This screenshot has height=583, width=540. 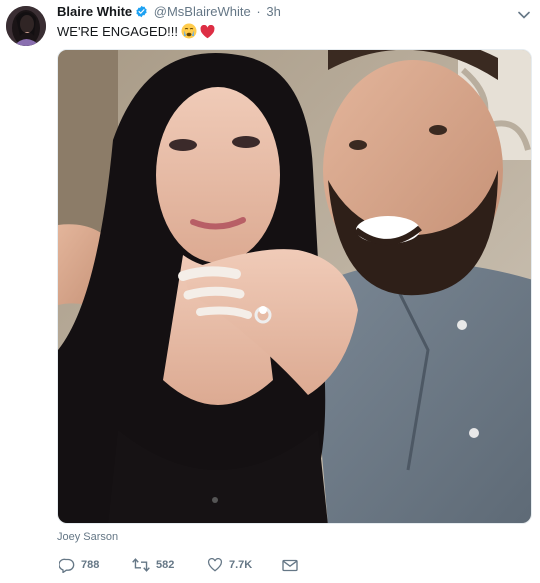 What do you see at coordinates (153, 565) in the screenshot?
I see `retweet-button: 582` at bounding box center [153, 565].